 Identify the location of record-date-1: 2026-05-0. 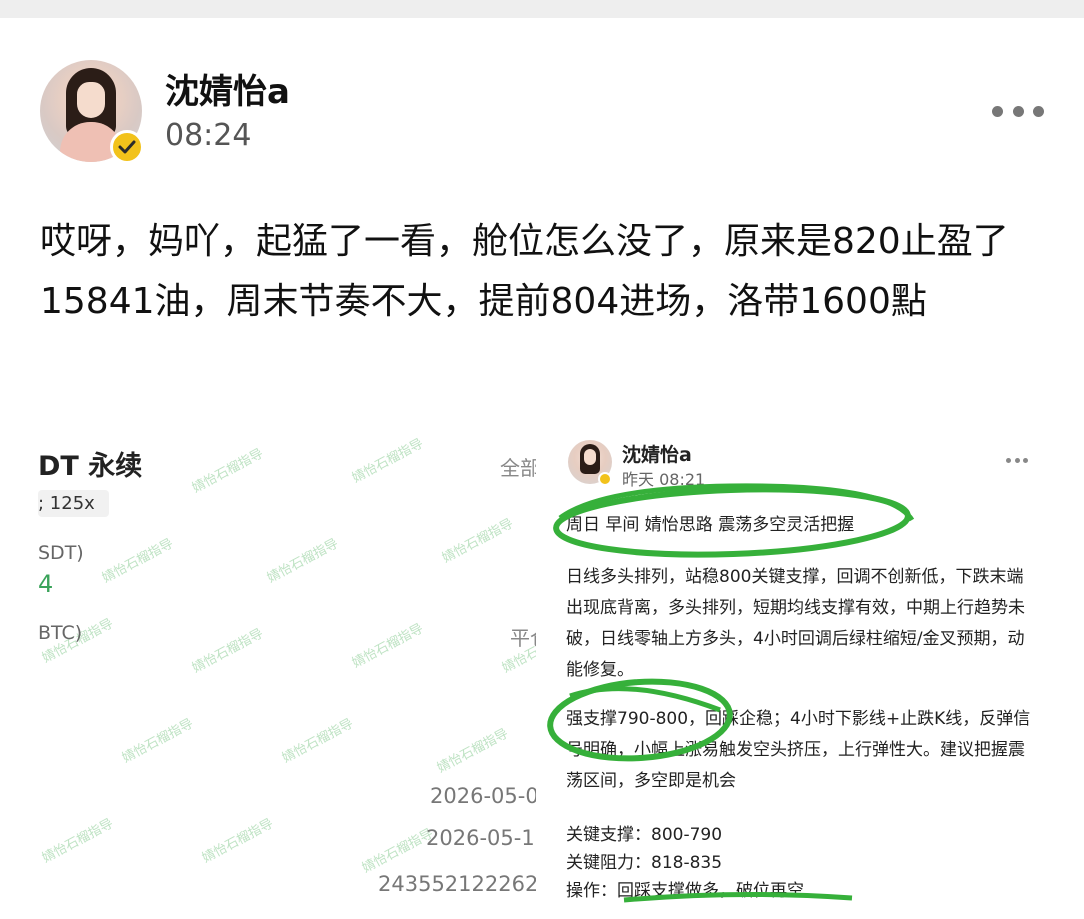
(483, 796).